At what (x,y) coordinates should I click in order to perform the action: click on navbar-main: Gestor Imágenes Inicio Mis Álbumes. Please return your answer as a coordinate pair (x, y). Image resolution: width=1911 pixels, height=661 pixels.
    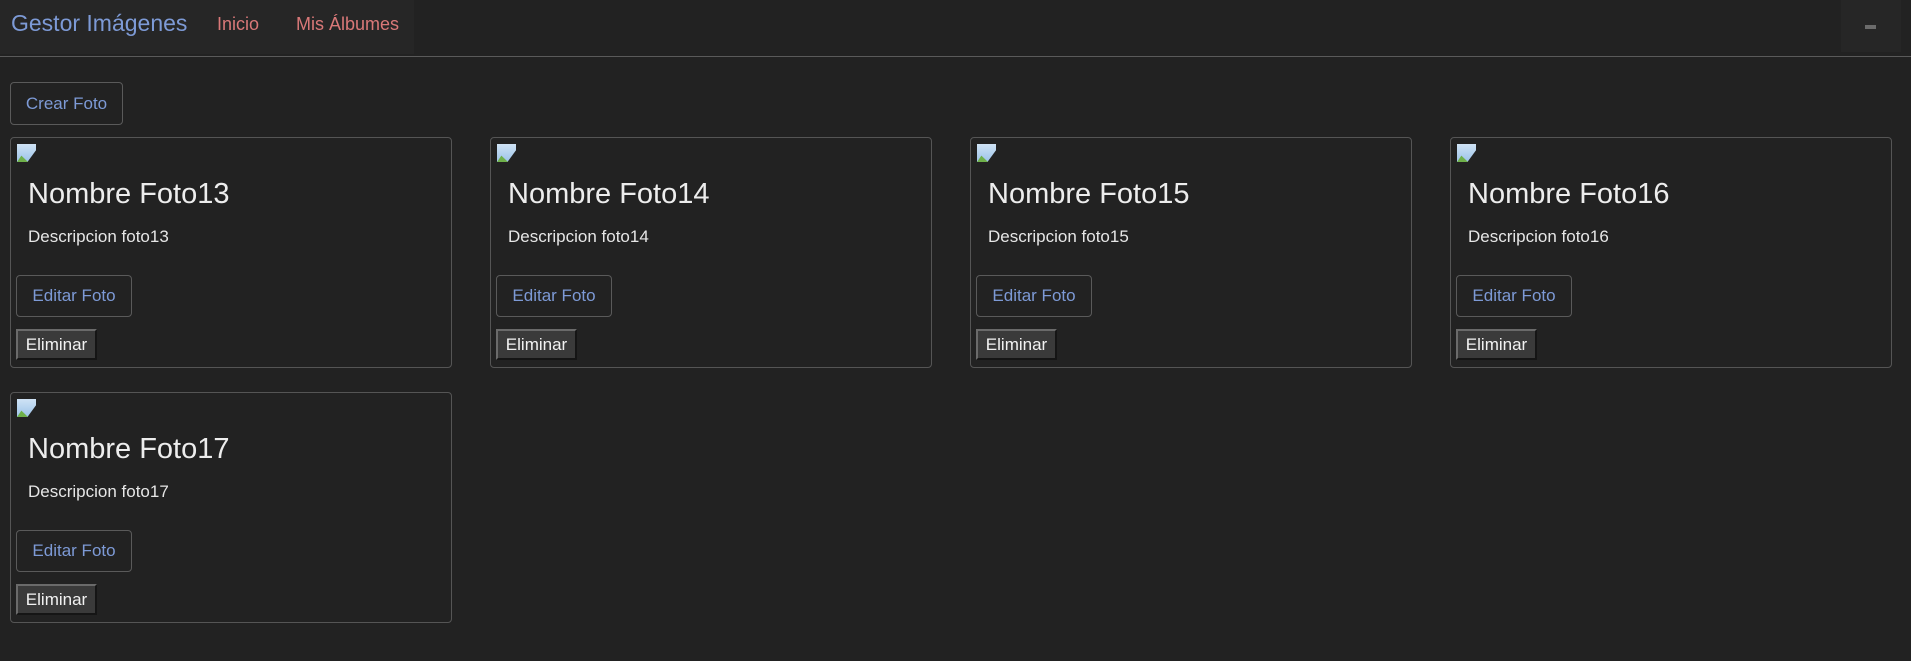
    Looking at the image, I should click on (207, 27).